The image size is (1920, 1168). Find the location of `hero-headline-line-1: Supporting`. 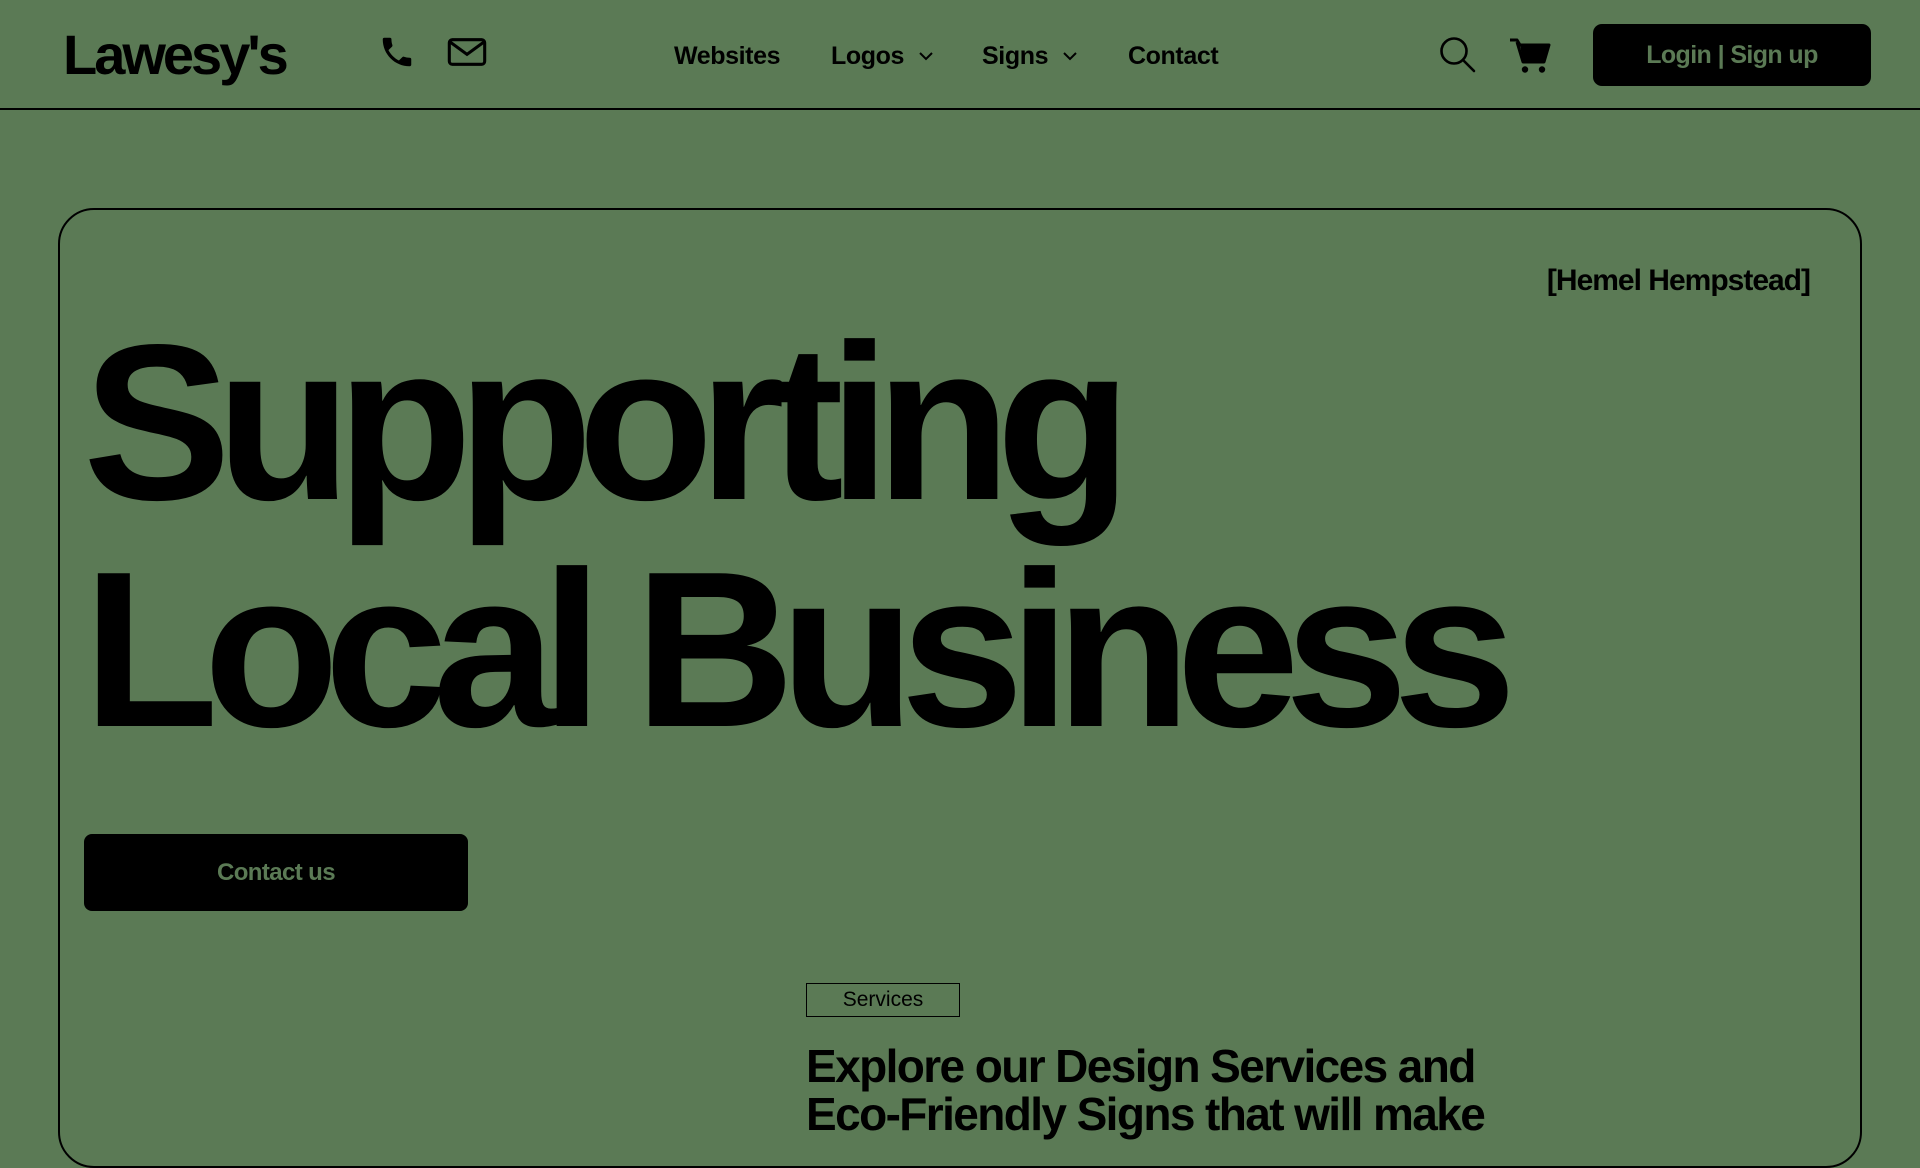

hero-headline-line-1: Supporting is located at coordinates (607, 423).